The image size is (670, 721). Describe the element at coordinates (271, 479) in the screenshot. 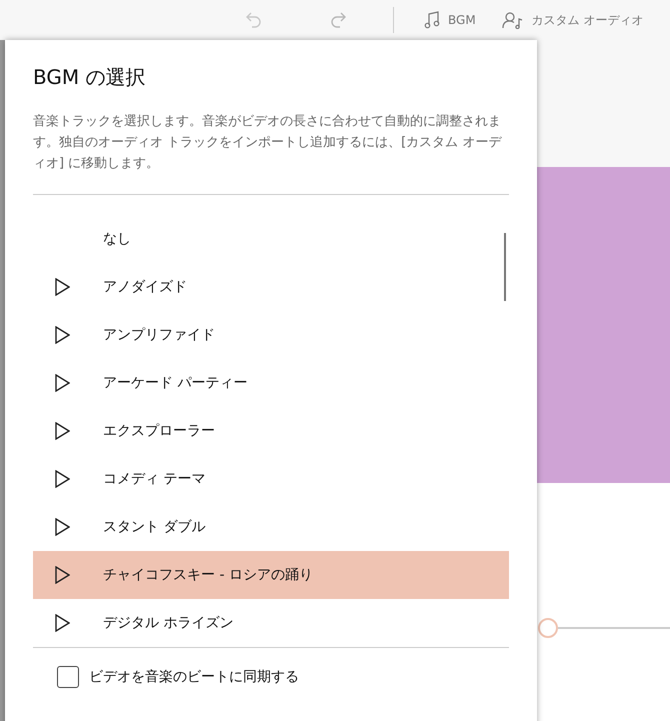

I see `track-item: コメディ テーマ` at that location.